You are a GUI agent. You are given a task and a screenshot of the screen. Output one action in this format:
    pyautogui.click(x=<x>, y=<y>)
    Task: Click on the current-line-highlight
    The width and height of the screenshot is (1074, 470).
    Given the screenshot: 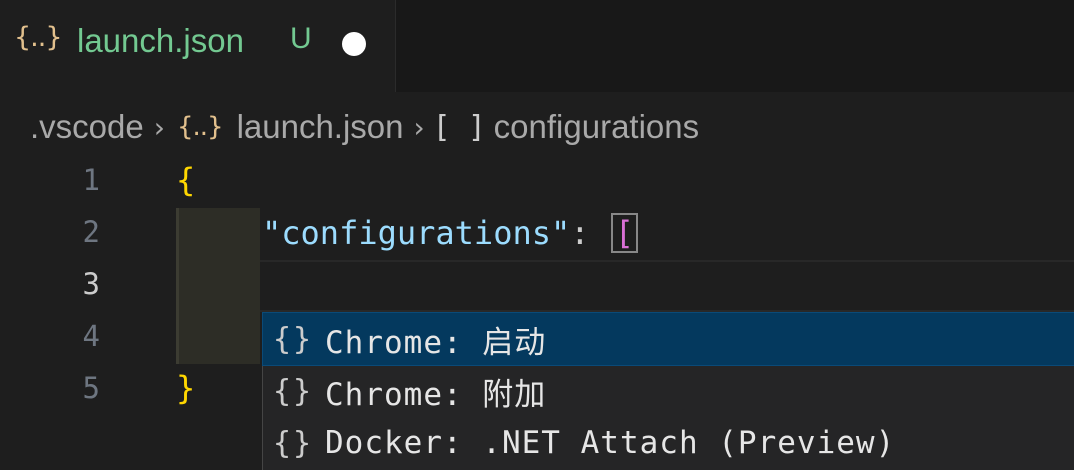 What is the action you would take?
    pyautogui.click(x=667, y=286)
    